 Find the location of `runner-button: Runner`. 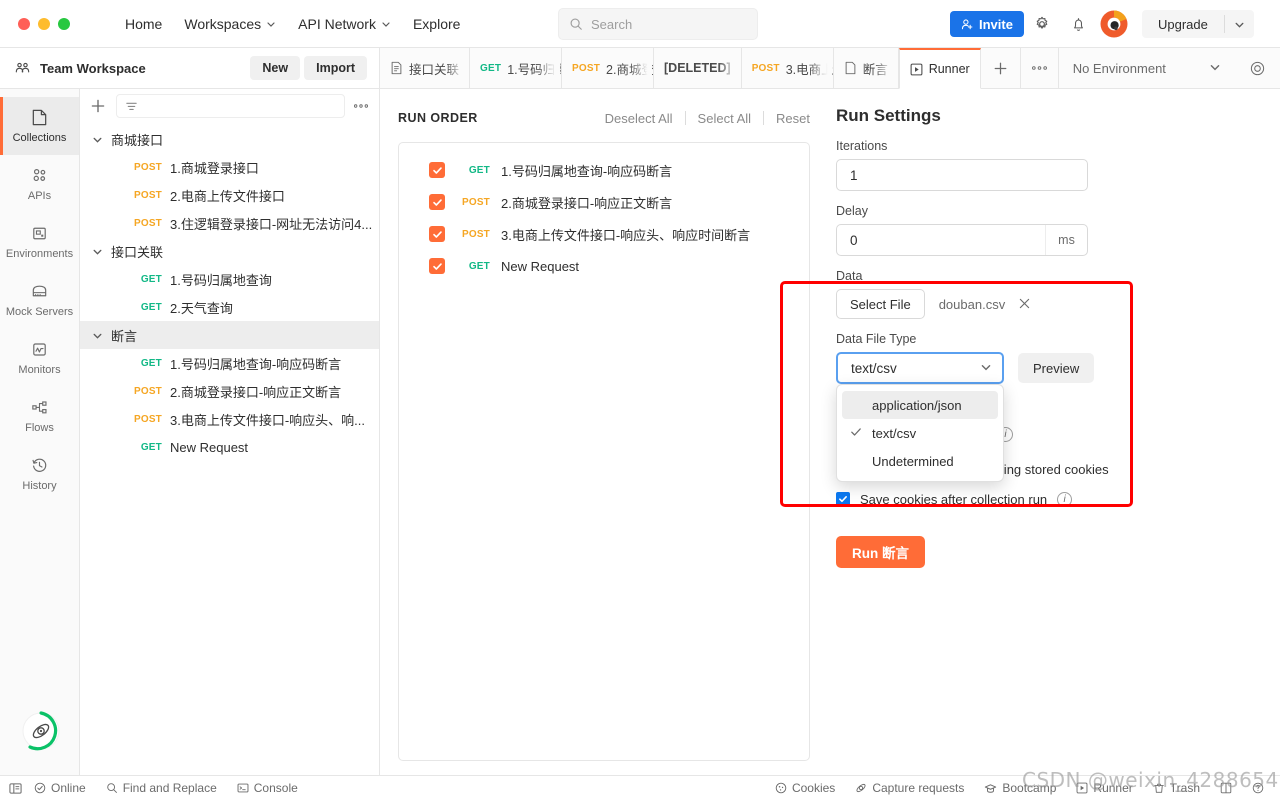

runner-button: Runner is located at coordinates (1104, 788).